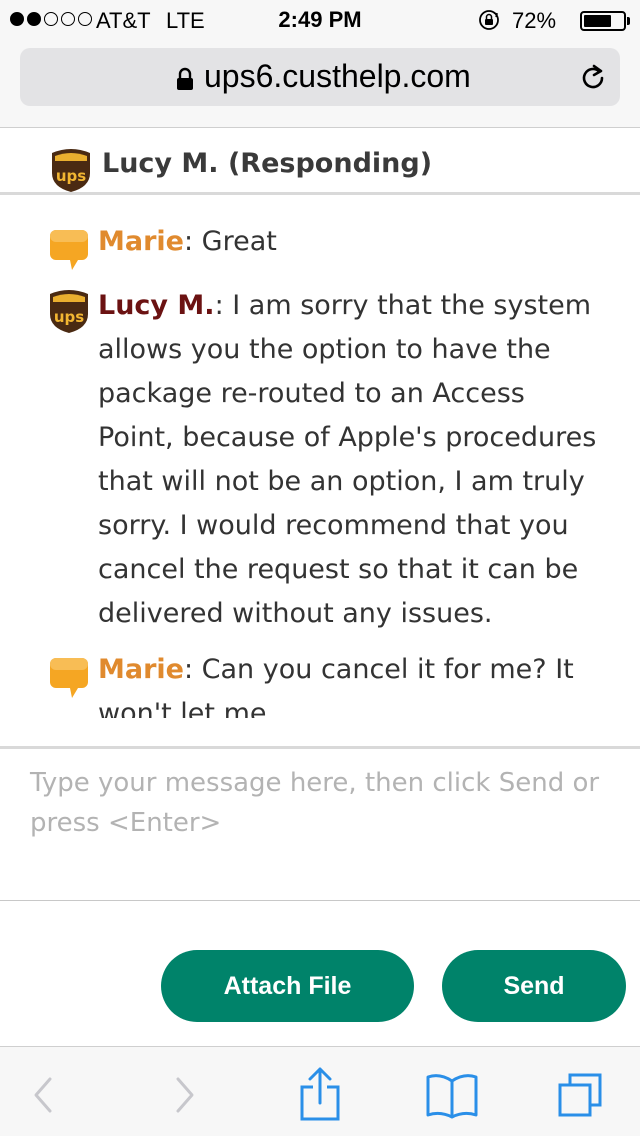  What do you see at coordinates (628, 21) in the screenshot?
I see `battery-tip` at bounding box center [628, 21].